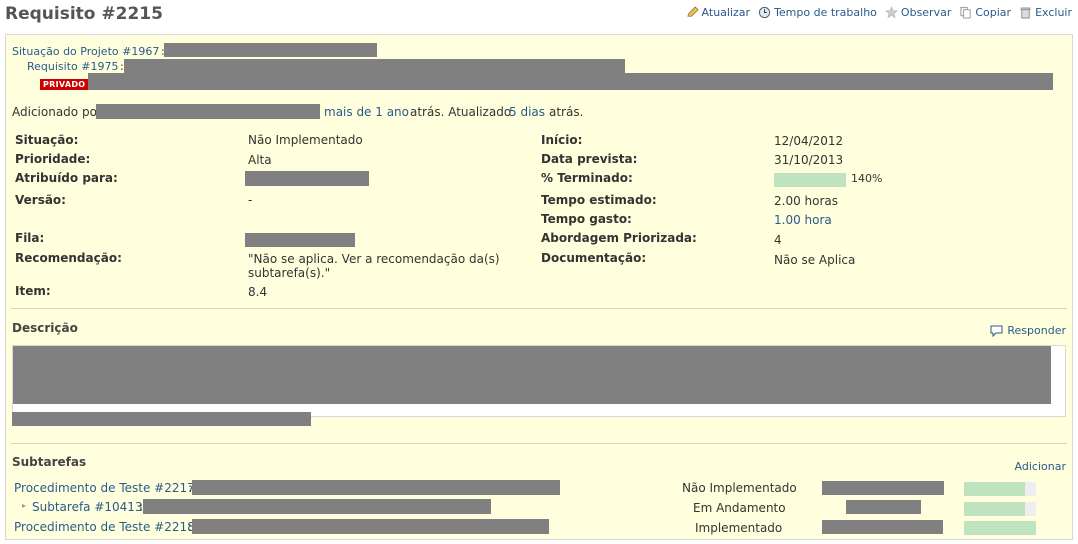  What do you see at coordinates (53, 159) in the screenshot?
I see `priority-label: Prioridade:` at bounding box center [53, 159].